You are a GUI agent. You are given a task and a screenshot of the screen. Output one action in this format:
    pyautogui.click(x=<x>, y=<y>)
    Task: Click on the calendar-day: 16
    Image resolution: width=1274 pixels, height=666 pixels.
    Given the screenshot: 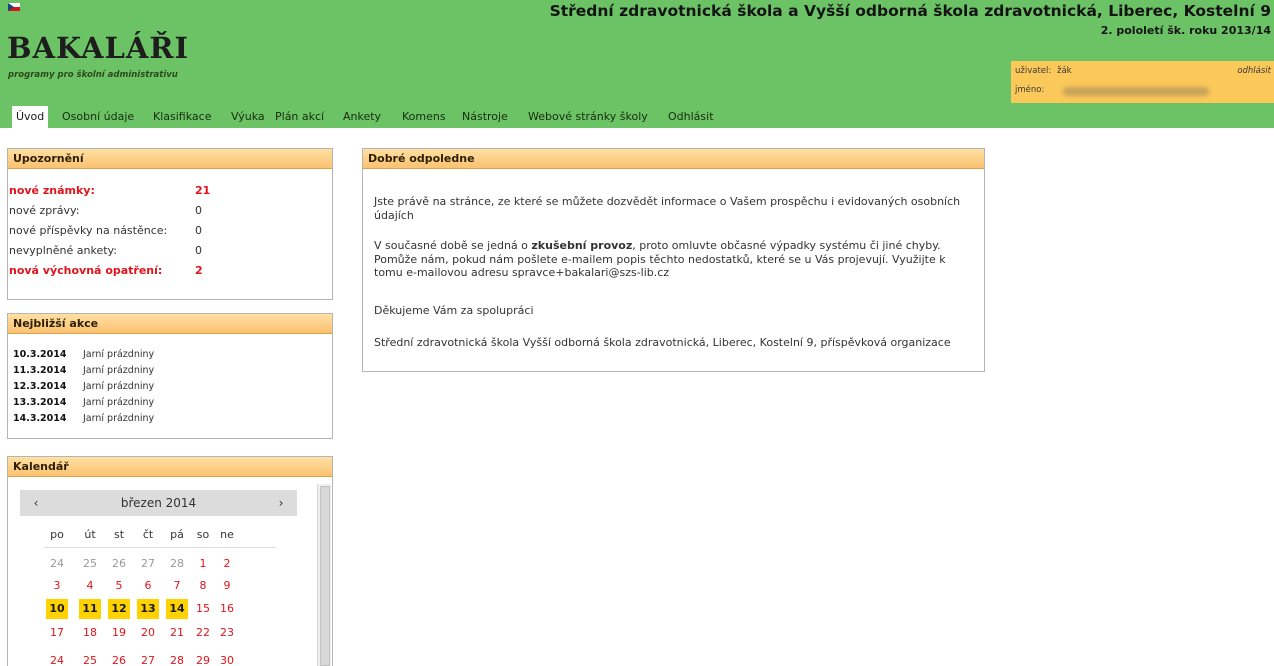 What is the action you would take?
    pyautogui.click(x=227, y=609)
    